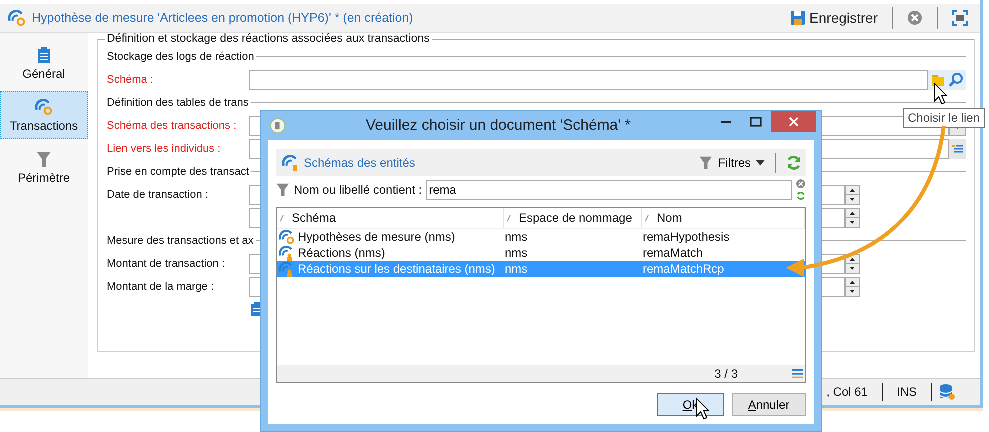 Image resolution: width=989 pixels, height=432 pixels. I want to click on dialog-title: Veuillez choisir un document 'Schéma' *, so click(499, 125).